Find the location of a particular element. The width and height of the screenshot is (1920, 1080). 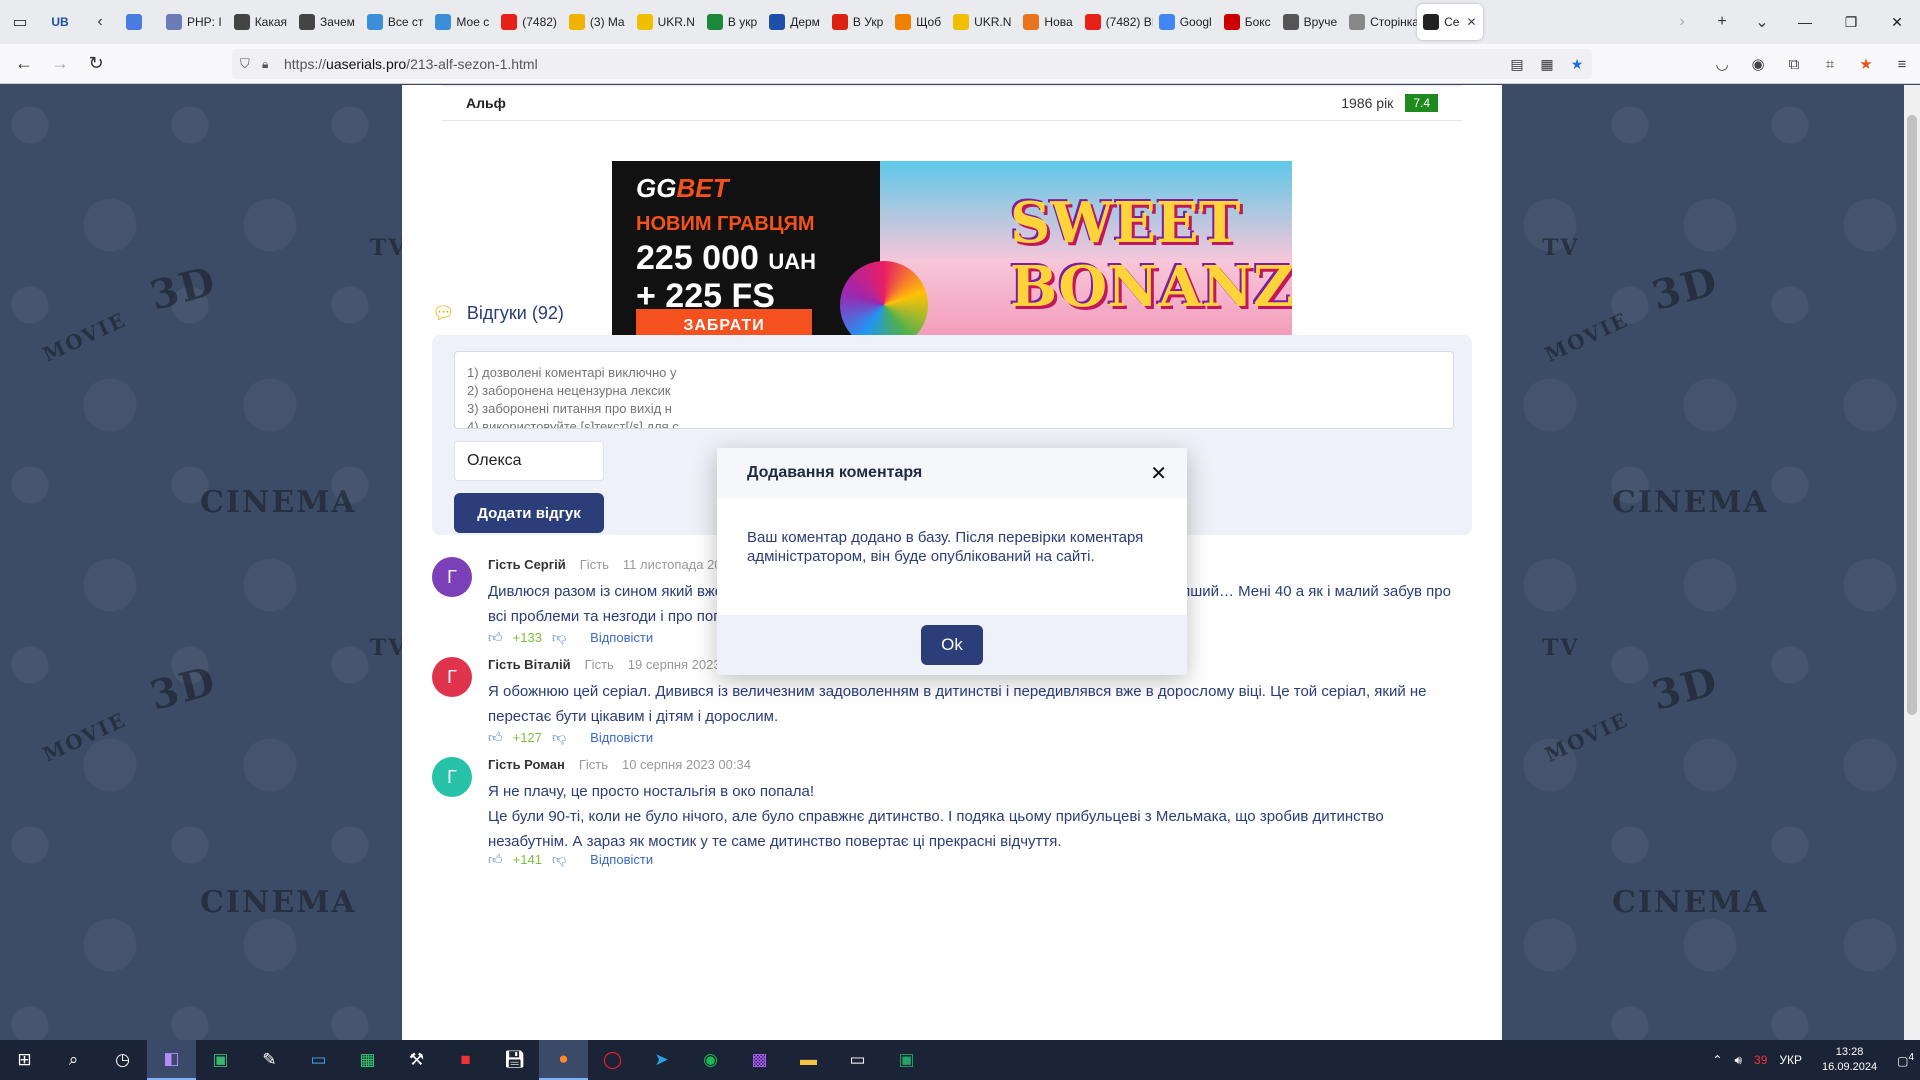

browser-tab: PHP: I is located at coordinates (194, 22).